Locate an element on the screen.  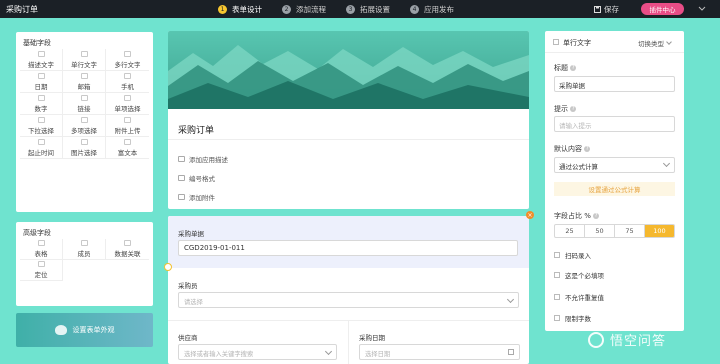
basic-field-item: 链接 is located at coordinates (84, 104).